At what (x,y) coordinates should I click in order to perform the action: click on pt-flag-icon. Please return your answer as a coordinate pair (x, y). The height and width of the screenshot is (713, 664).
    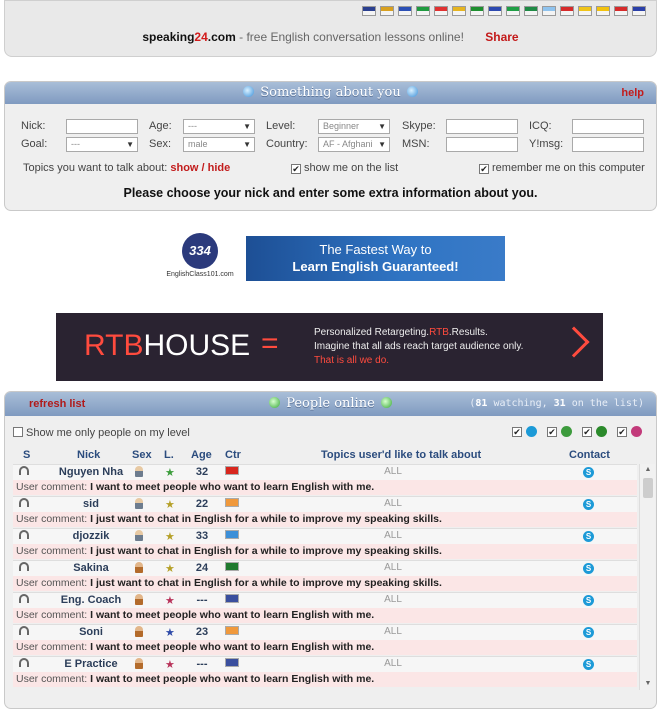
    Looking at the image, I should click on (477, 11).